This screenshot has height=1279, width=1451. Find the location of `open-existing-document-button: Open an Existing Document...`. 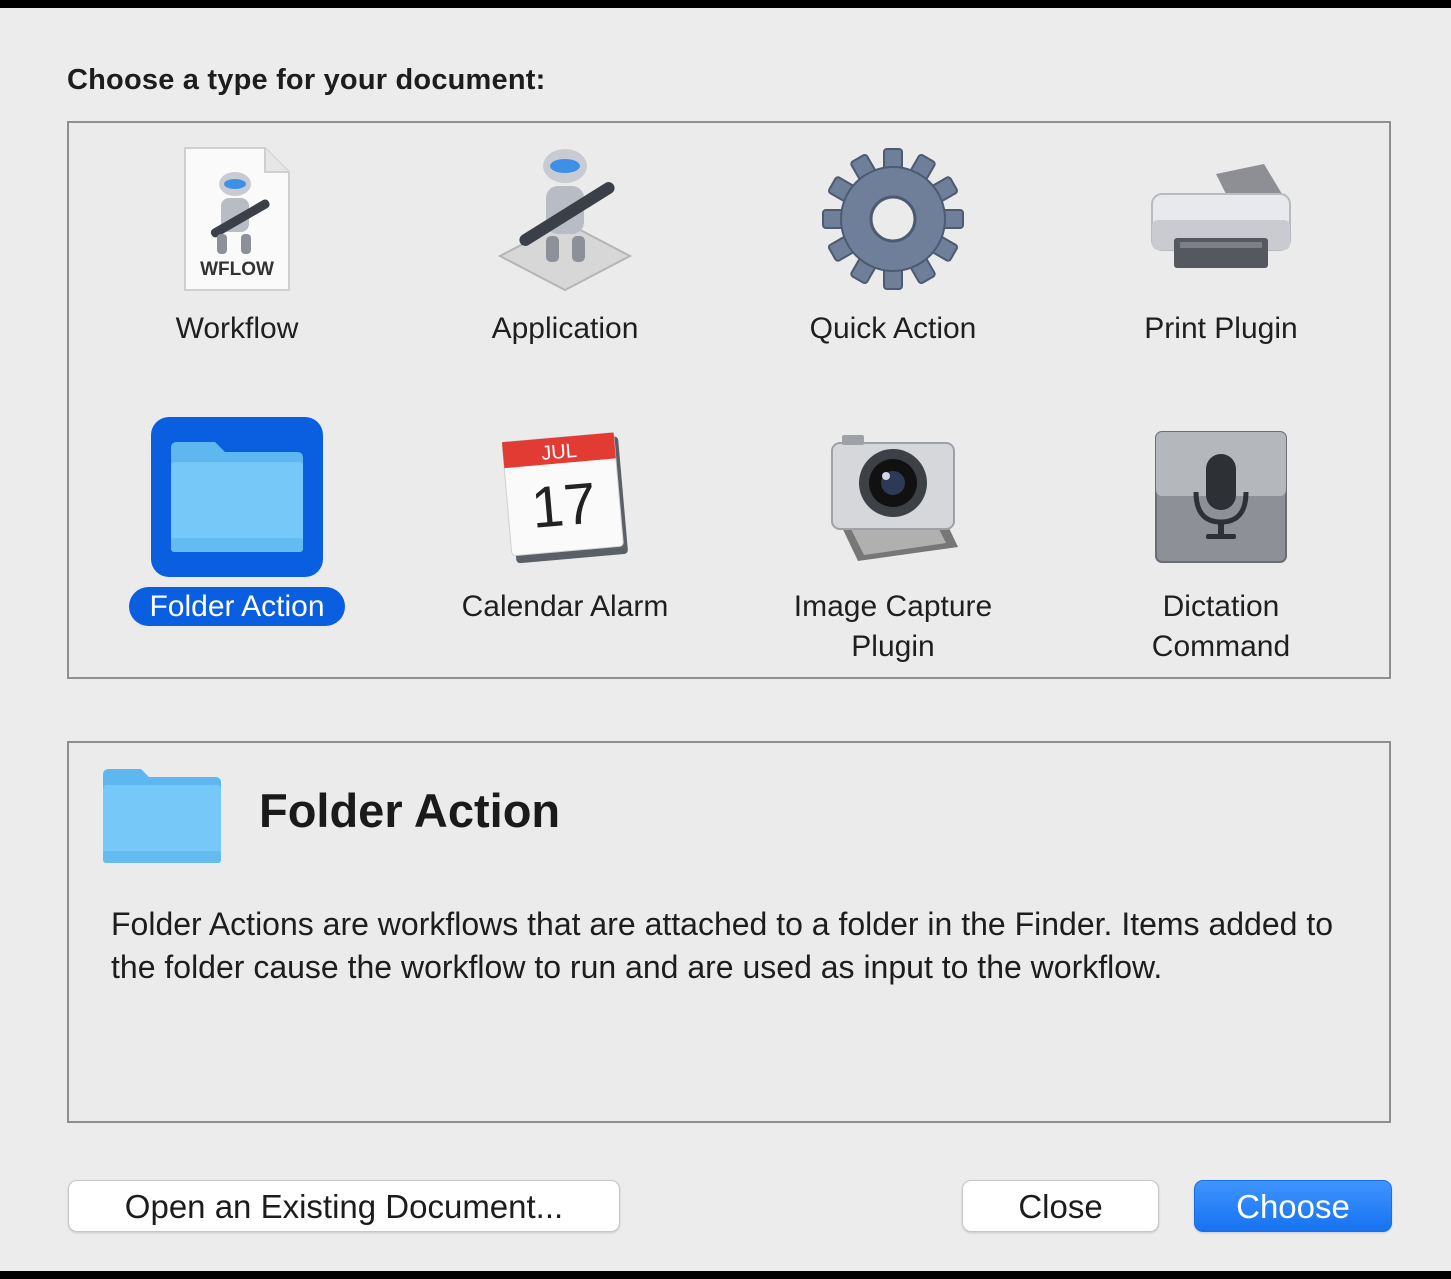

open-existing-document-button: Open an Existing Document... is located at coordinates (344, 1206).